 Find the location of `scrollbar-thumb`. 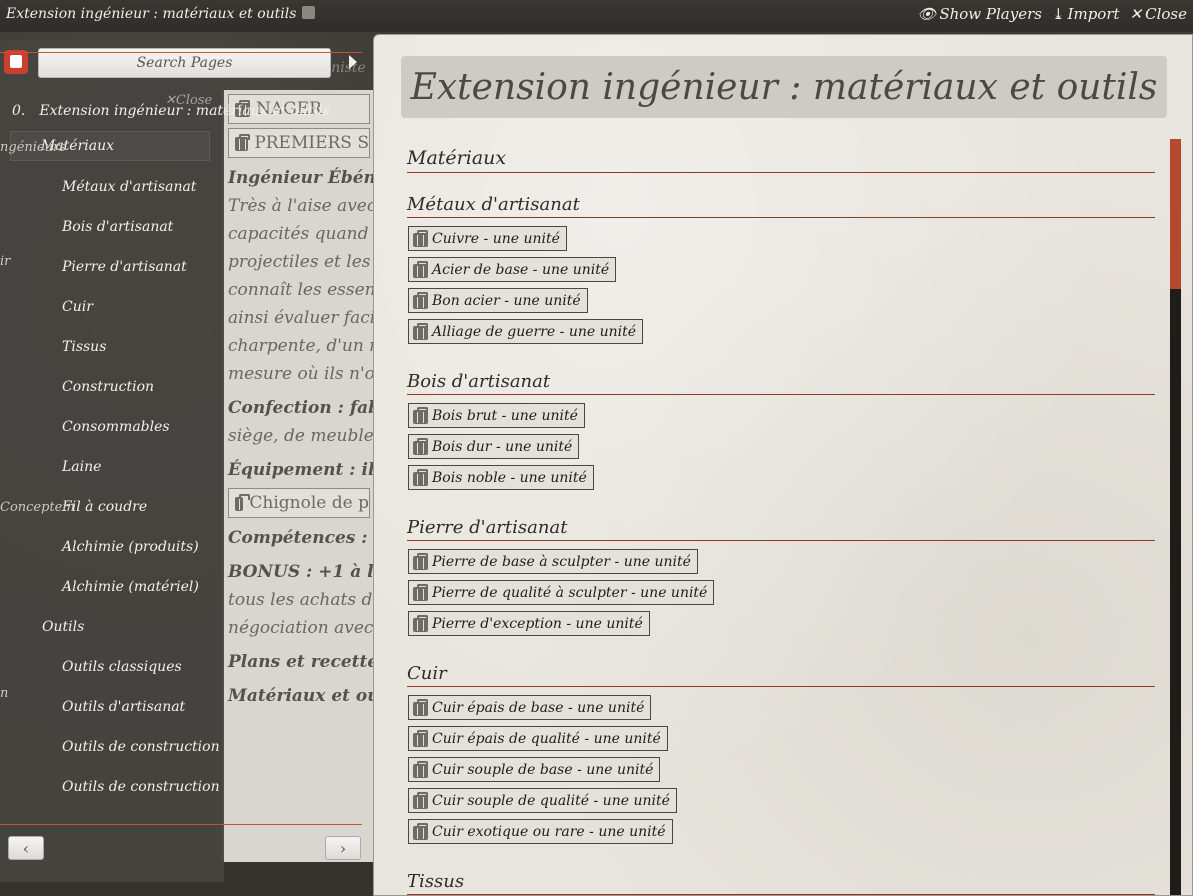

scrollbar-thumb is located at coordinates (1175, 214).